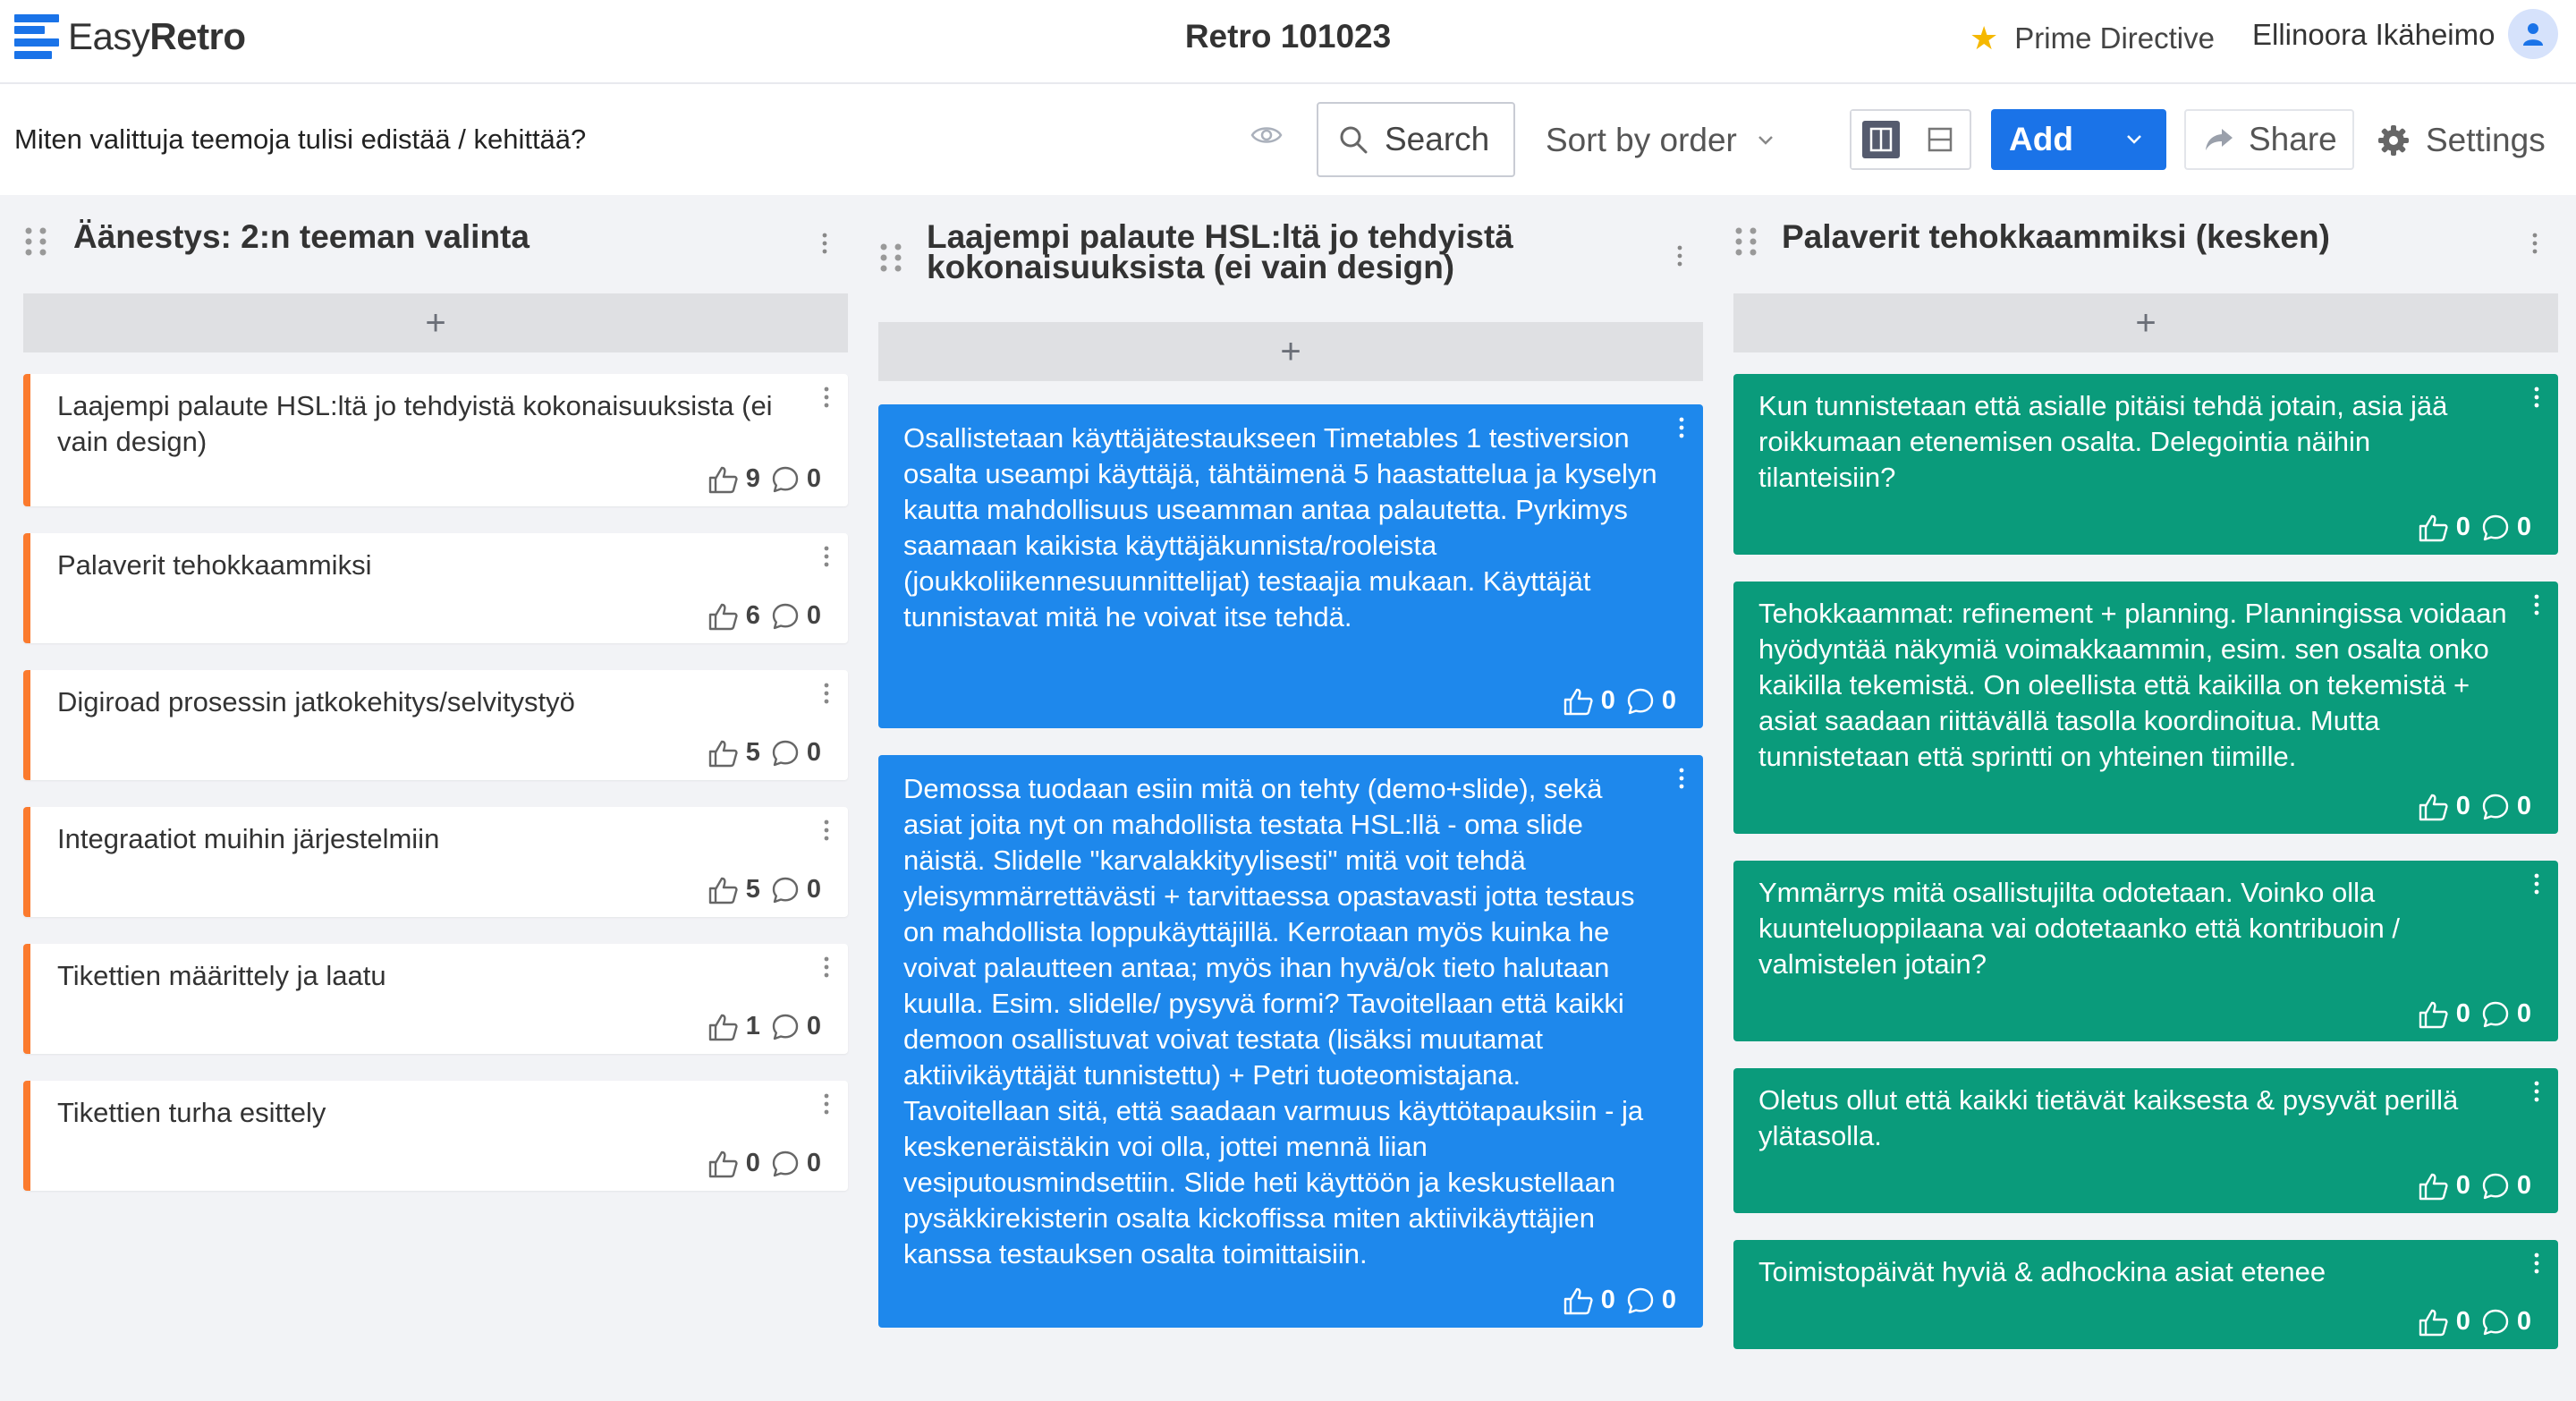 This screenshot has height=1401, width=2576. What do you see at coordinates (1437, 139) in the screenshot?
I see `search-label: Search` at bounding box center [1437, 139].